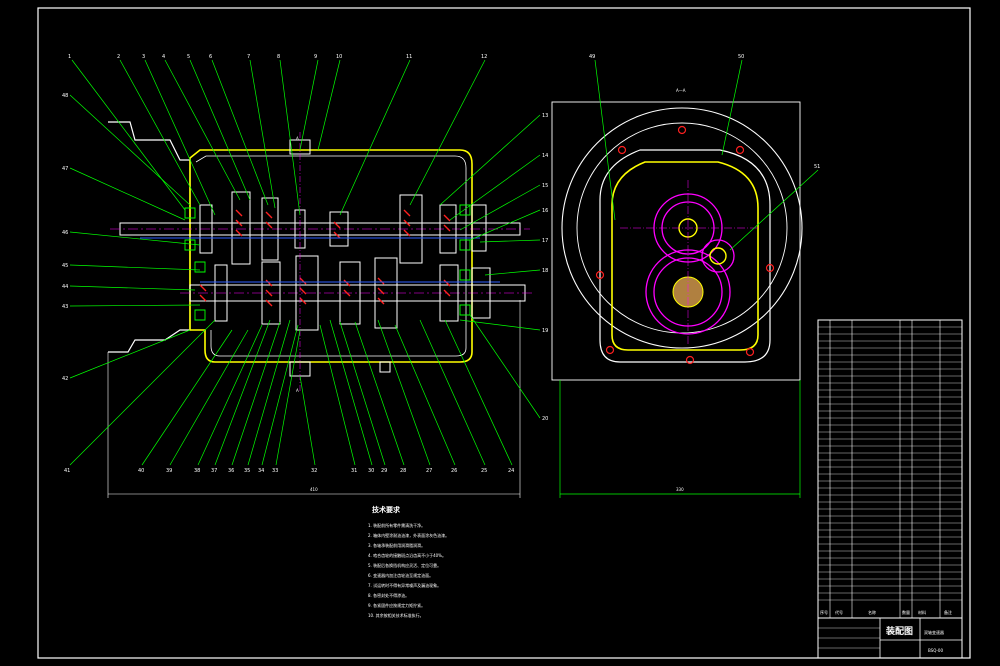 Image resolution: width=1000 pixels, height=666 pixels. I want to click on balloon-1: 1, so click(69, 57).